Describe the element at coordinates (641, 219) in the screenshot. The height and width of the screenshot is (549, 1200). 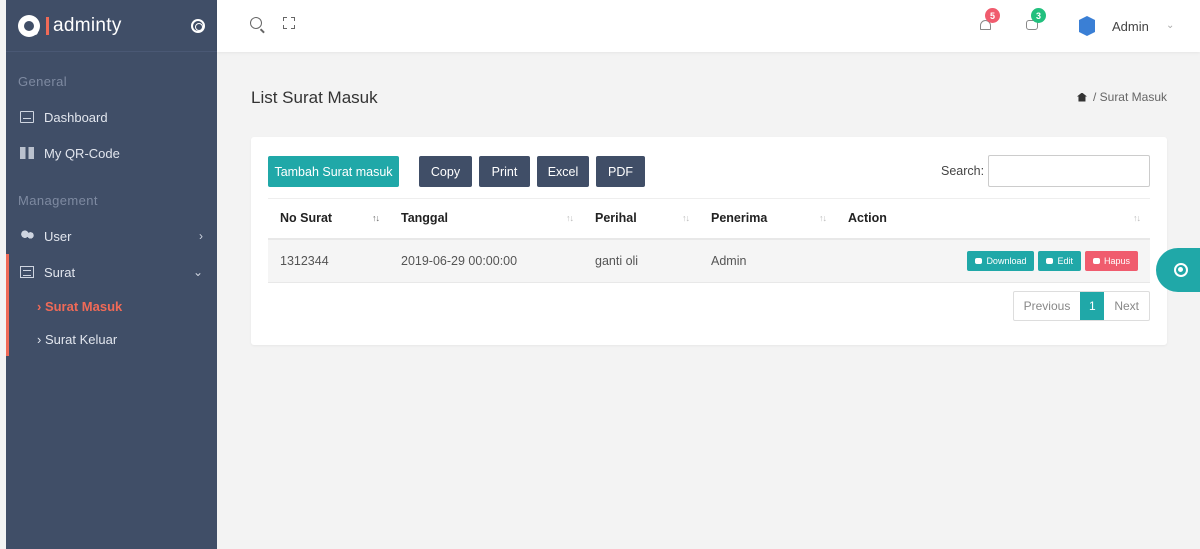
I see `column-perihal: Perihal ↑↓` at that location.